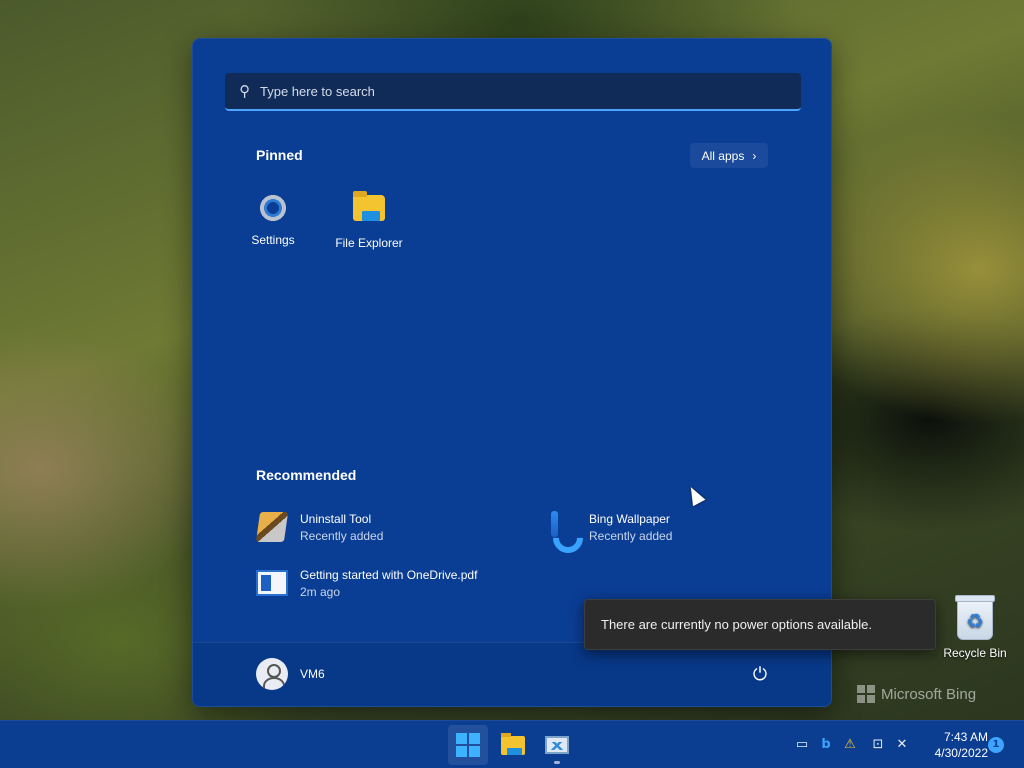  I want to click on tray-display-icon: ▭, so click(802, 745).